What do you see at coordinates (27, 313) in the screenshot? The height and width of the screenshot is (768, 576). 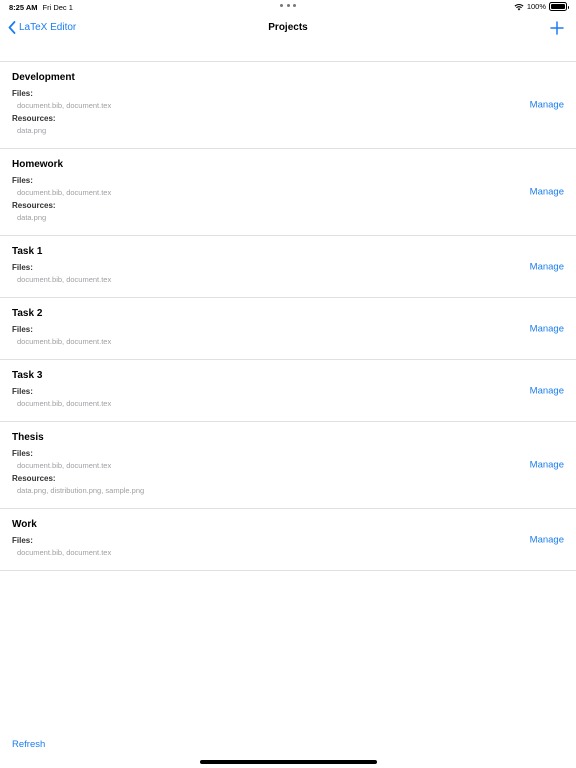 I see `project-name: Task 2` at bounding box center [27, 313].